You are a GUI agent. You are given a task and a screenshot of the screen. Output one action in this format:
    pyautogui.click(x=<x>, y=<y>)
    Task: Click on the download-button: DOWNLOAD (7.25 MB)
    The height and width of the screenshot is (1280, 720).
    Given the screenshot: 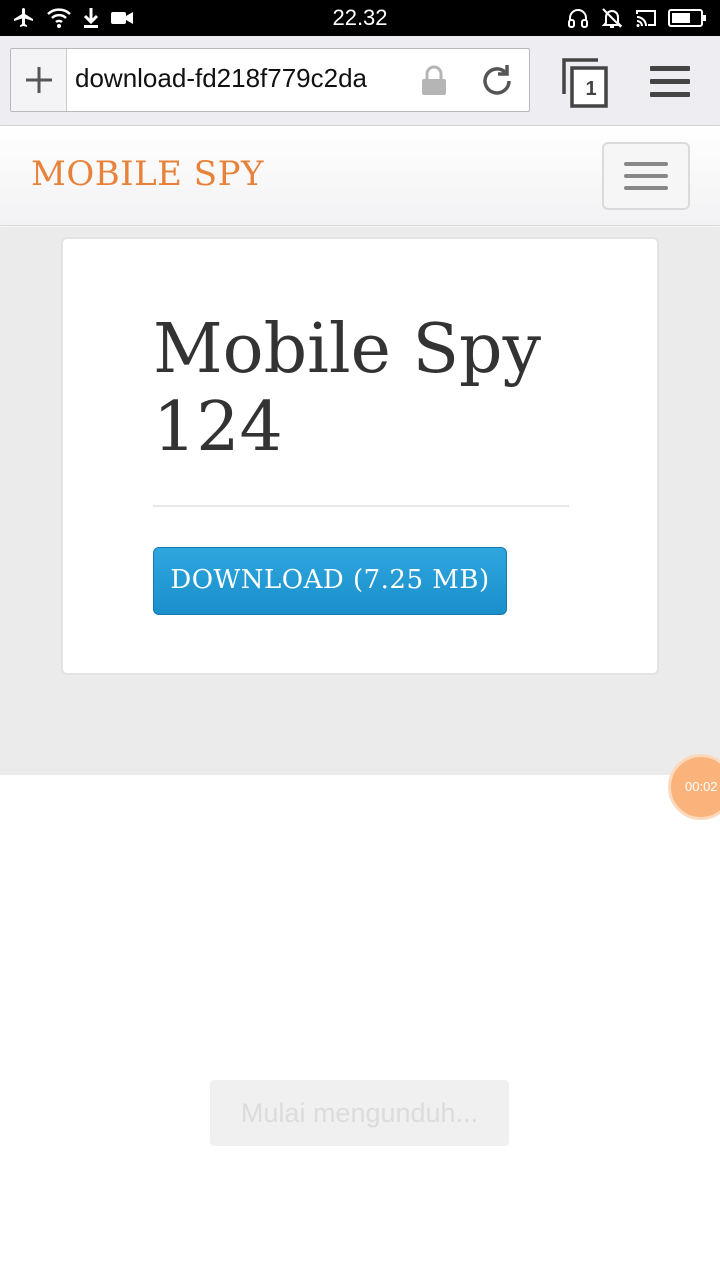 What is the action you would take?
    pyautogui.click(x=330, y=581)
    